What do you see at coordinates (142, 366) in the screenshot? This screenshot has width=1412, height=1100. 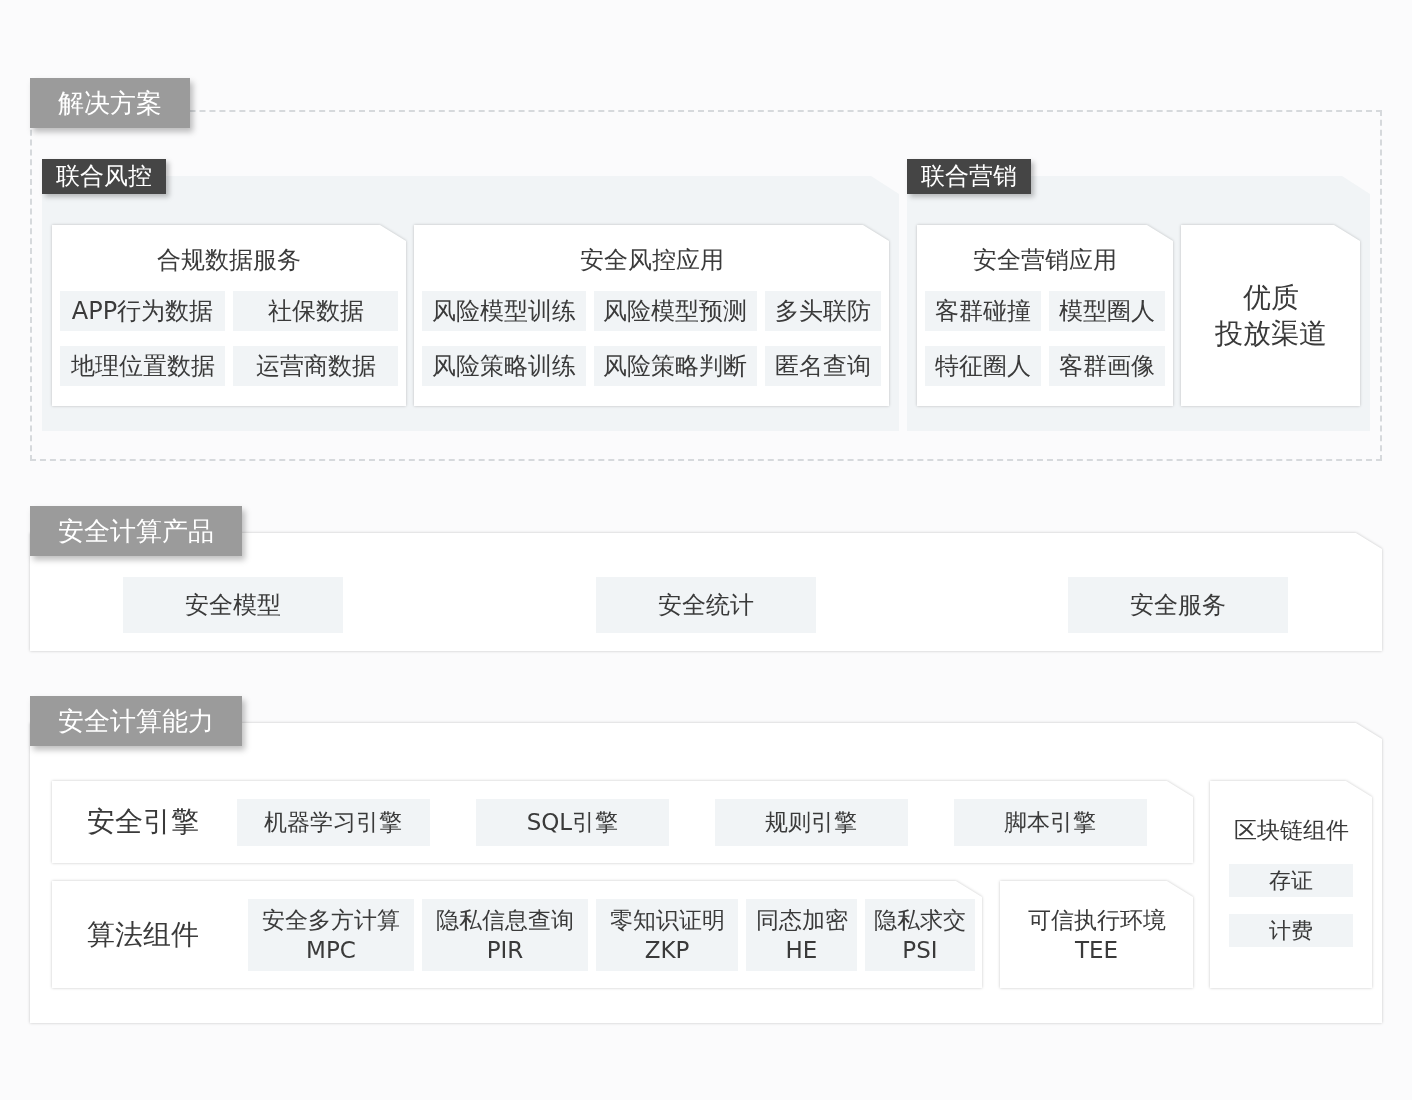 I see `item-label: 地理位置数据` at bounding box center [142, 366].